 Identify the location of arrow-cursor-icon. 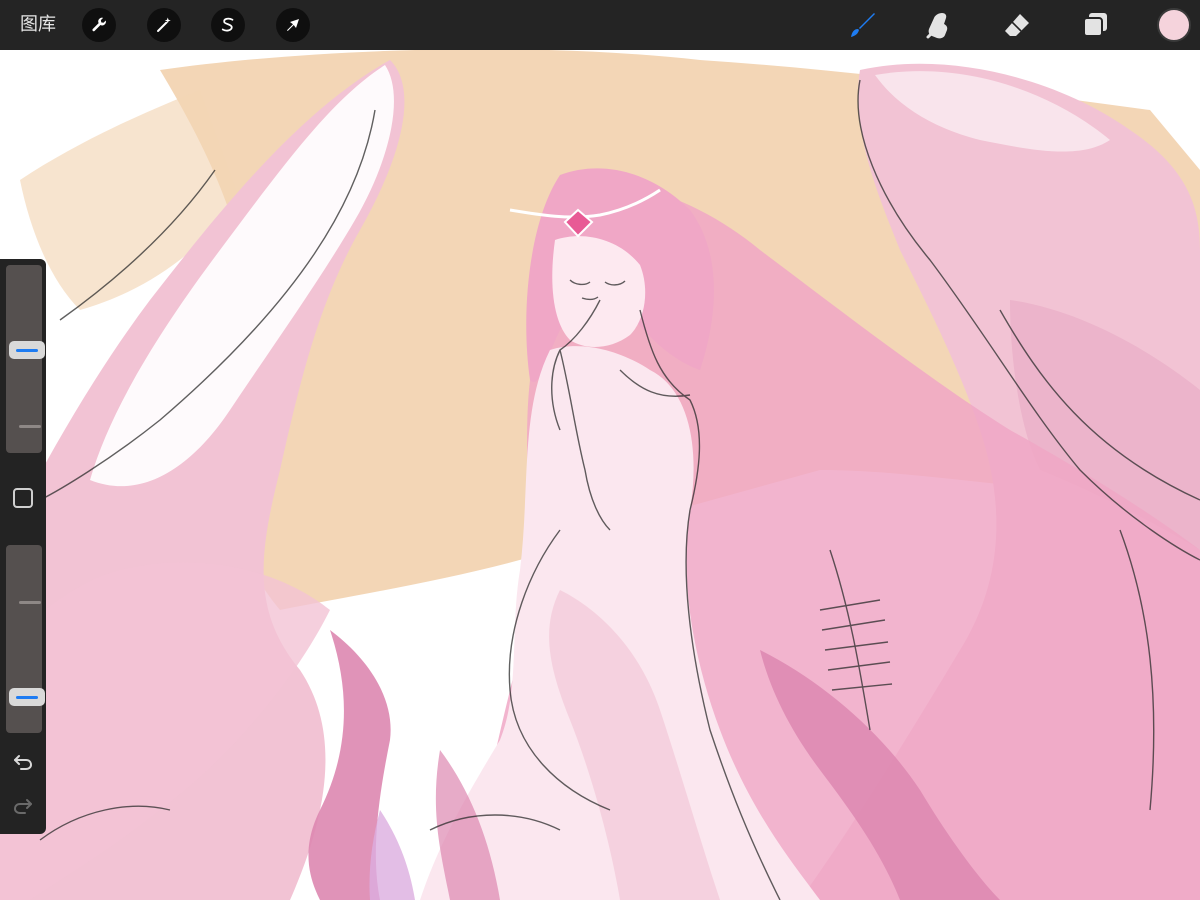
(293, 25).